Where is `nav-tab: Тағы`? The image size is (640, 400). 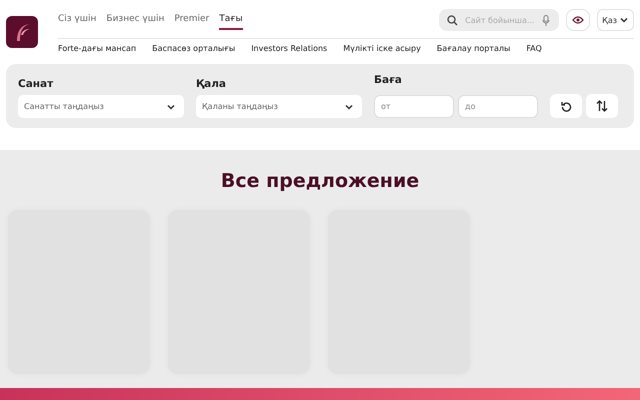
nav-tab: Тағы is located at coordinates (231, 20).